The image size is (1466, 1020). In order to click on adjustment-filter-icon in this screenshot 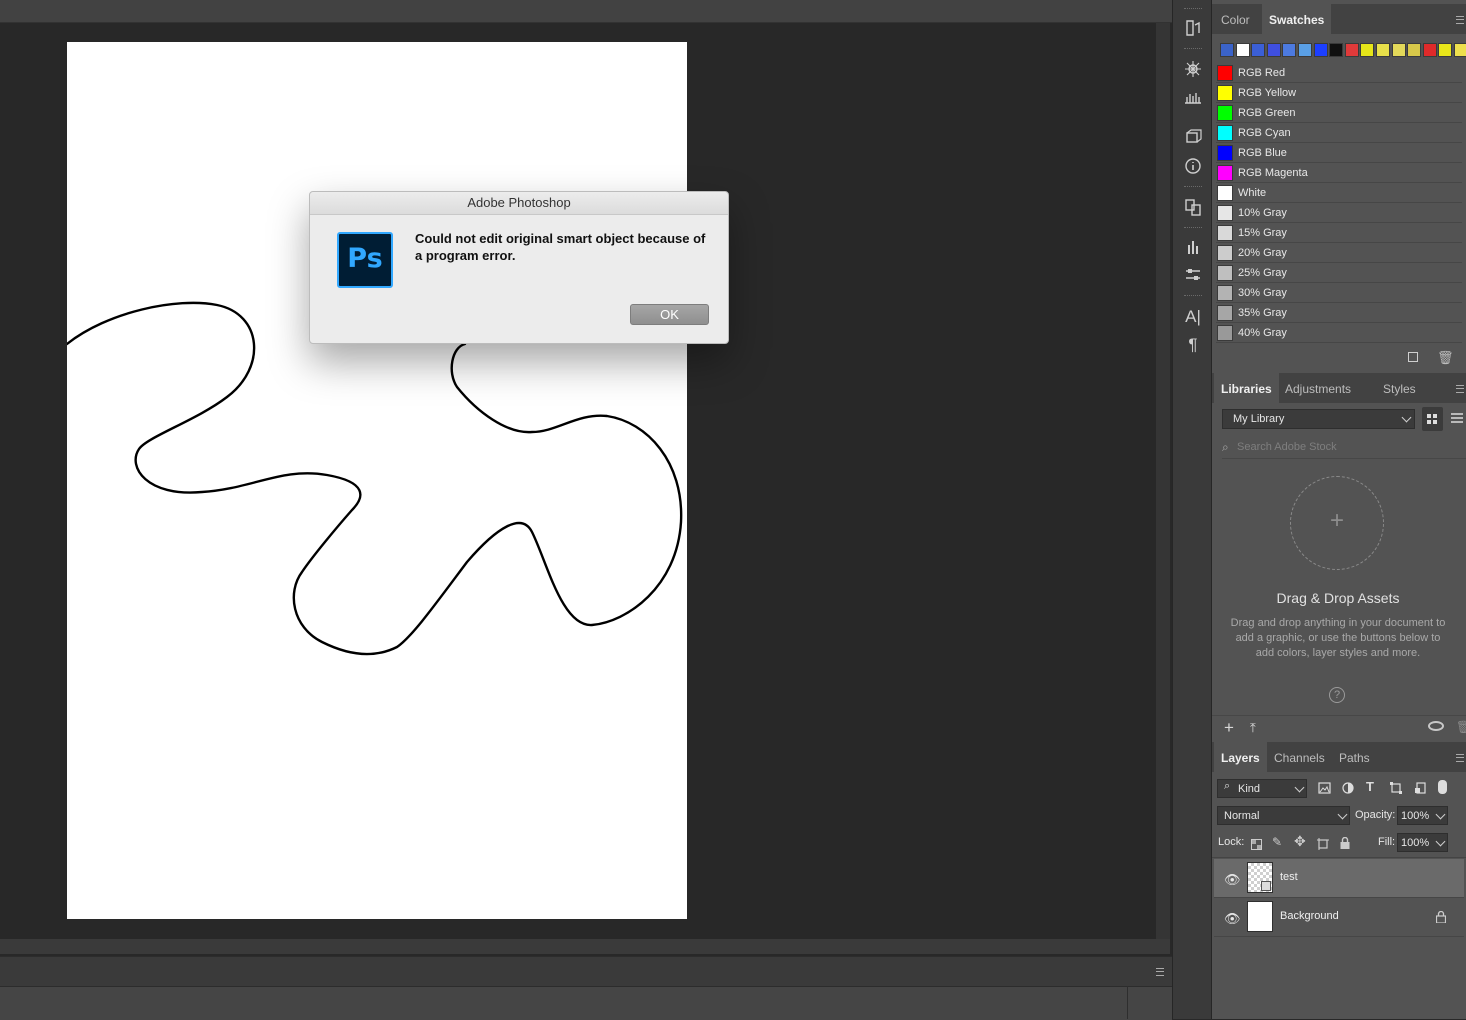, I will do `click(1348, 790)`.